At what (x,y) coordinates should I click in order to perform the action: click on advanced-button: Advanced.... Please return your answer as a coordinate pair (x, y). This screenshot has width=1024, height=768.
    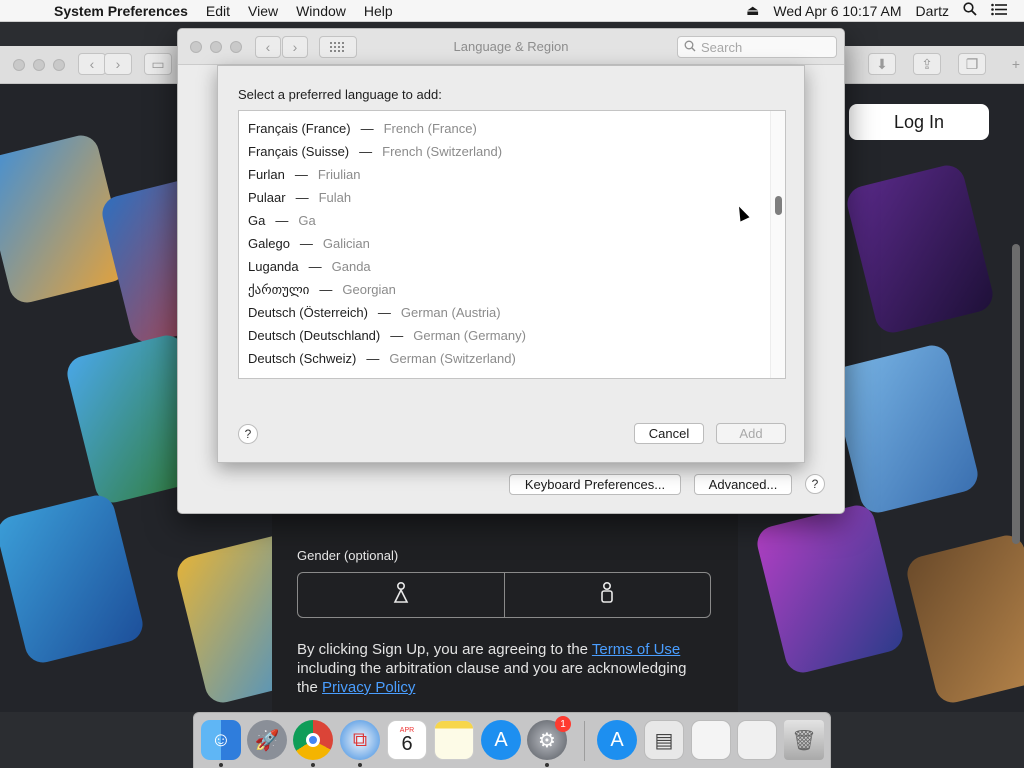
    Looking at the image, I should click on (743, 484).